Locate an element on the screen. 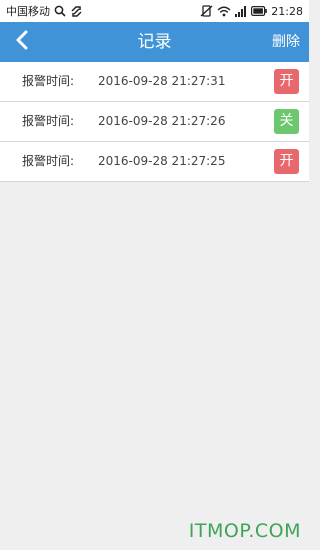 This screenshot has height=550, width=320. back-button is located at coordinates (22, 42).